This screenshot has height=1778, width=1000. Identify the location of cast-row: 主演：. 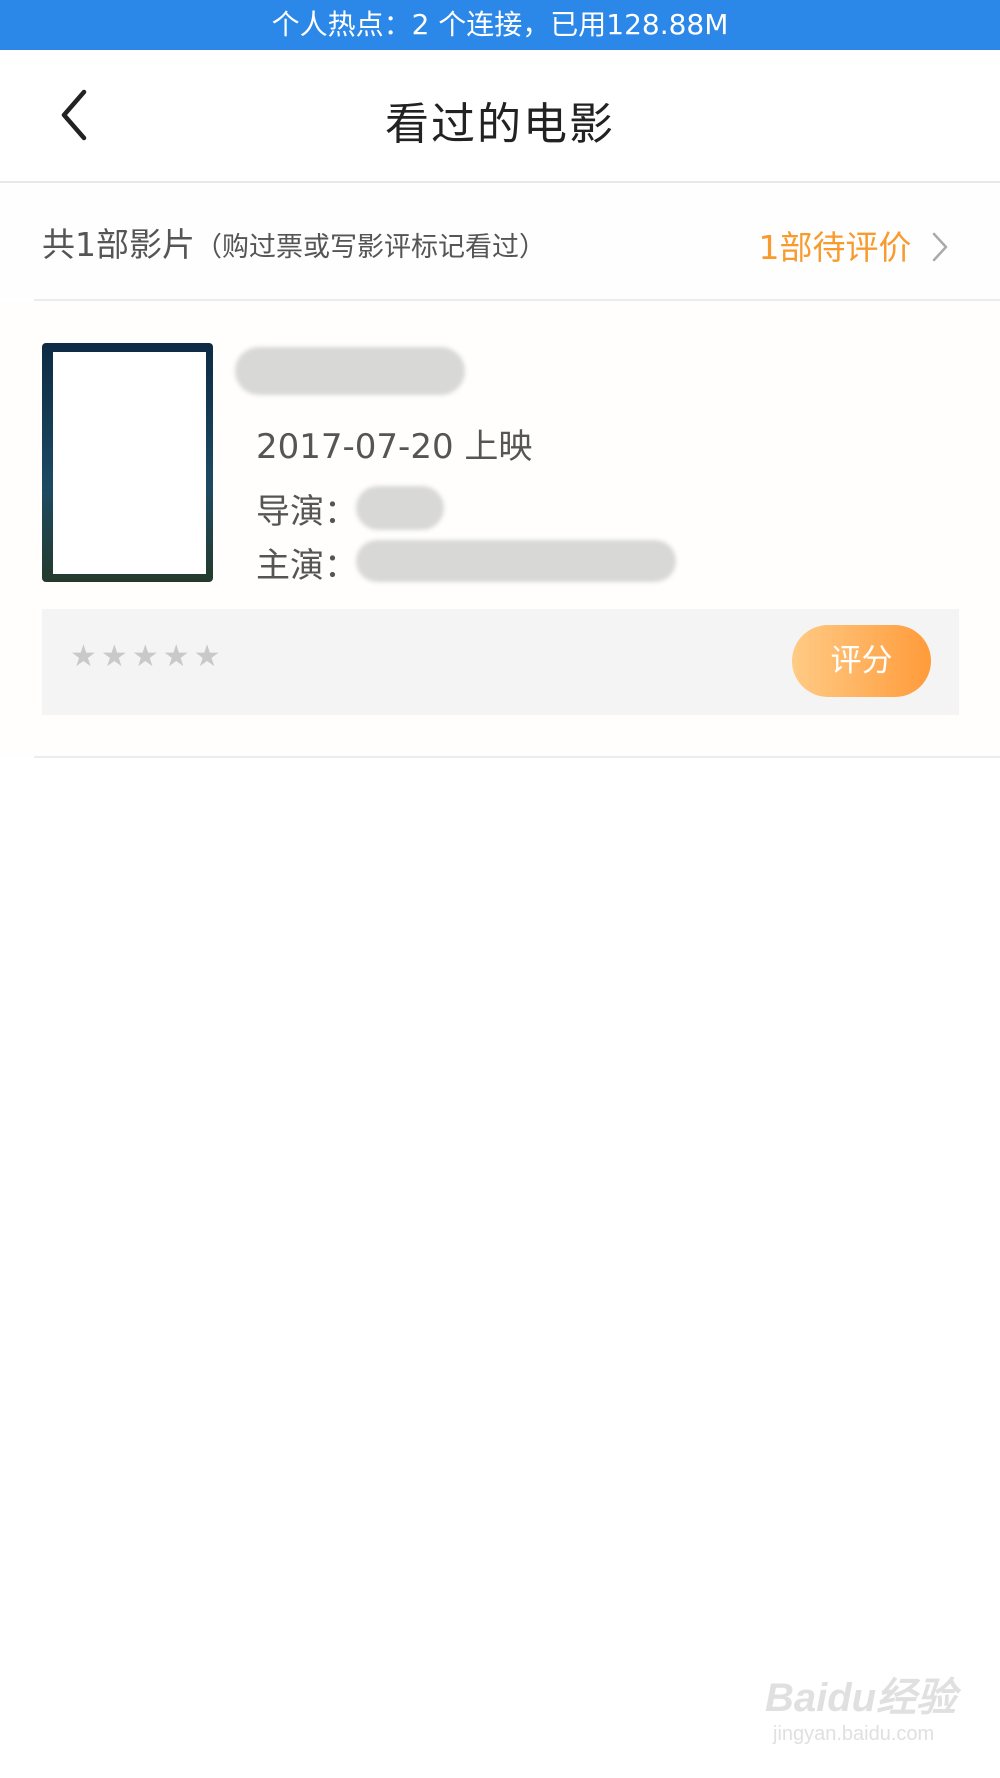
(466, 562).